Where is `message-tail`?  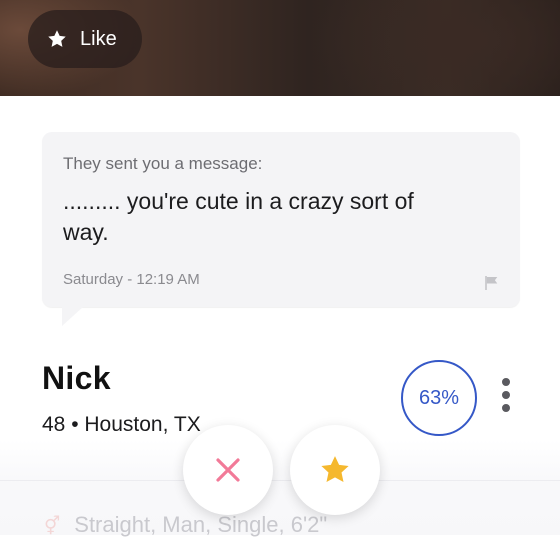 message-tail is located at coordinates (73, 316).